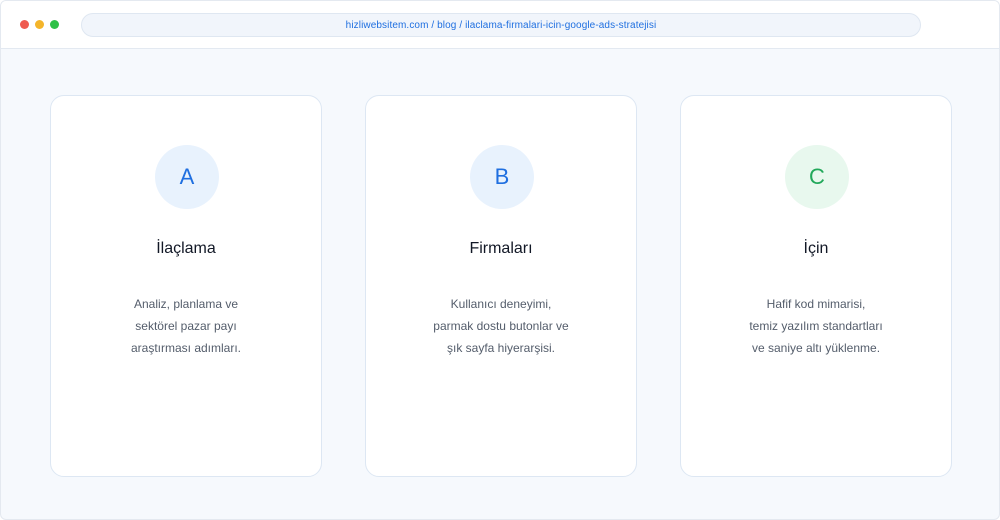 The height and width of the screenshot is (520, 1000). I want to click on card-description-line: şık sayfa hiyerarşisi., so click(501, 348).